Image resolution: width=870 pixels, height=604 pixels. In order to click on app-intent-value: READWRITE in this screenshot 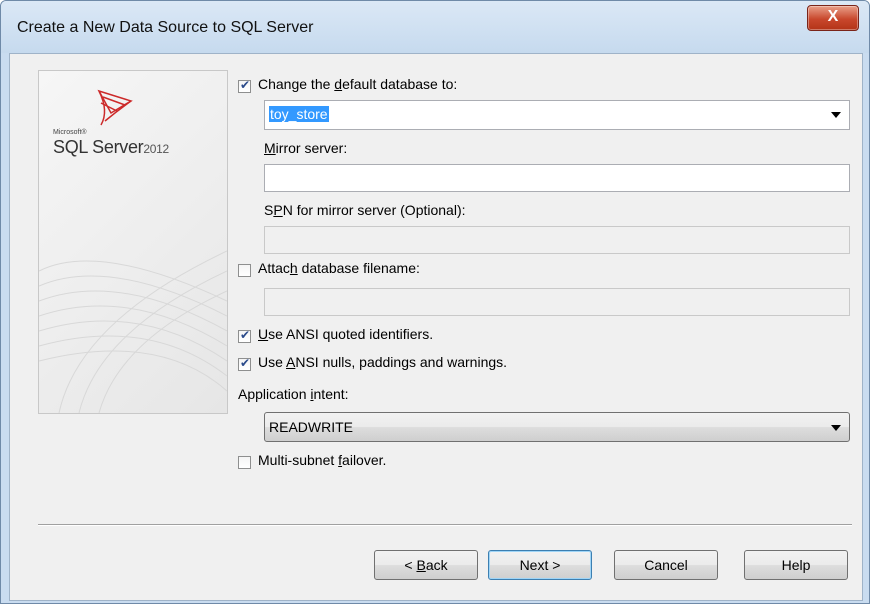, I will do `click(311, 427)`.